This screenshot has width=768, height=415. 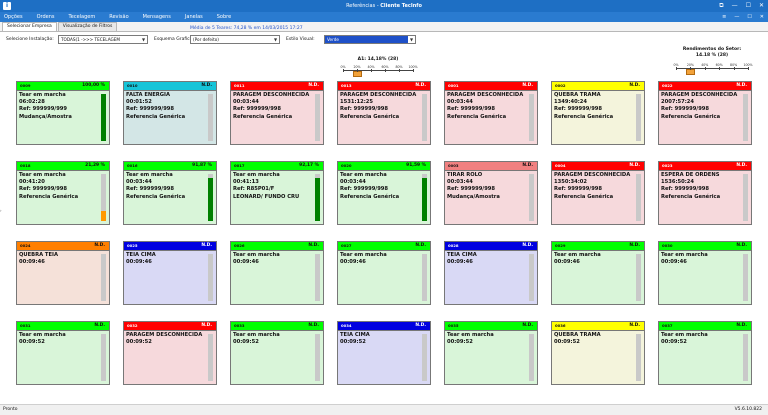 What do you see at coordinates (724, 17) in the screenshot?
I see `mdi-menu-icon: ≡` at bounding box center [724, 17].